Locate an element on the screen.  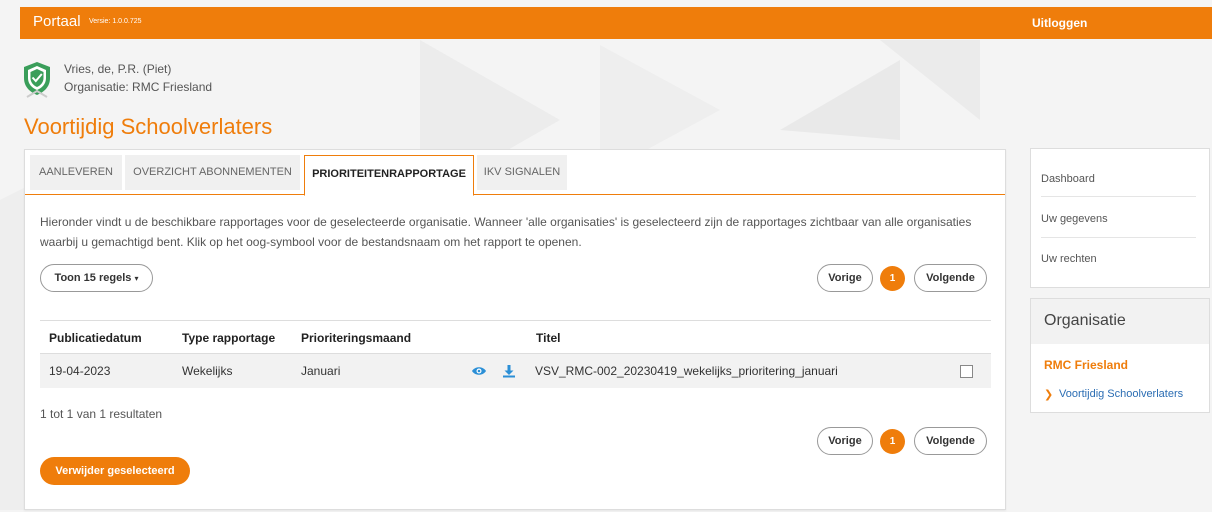
page-title: Voortijdig Schoolverlaters is located at coordinates (148, 126).